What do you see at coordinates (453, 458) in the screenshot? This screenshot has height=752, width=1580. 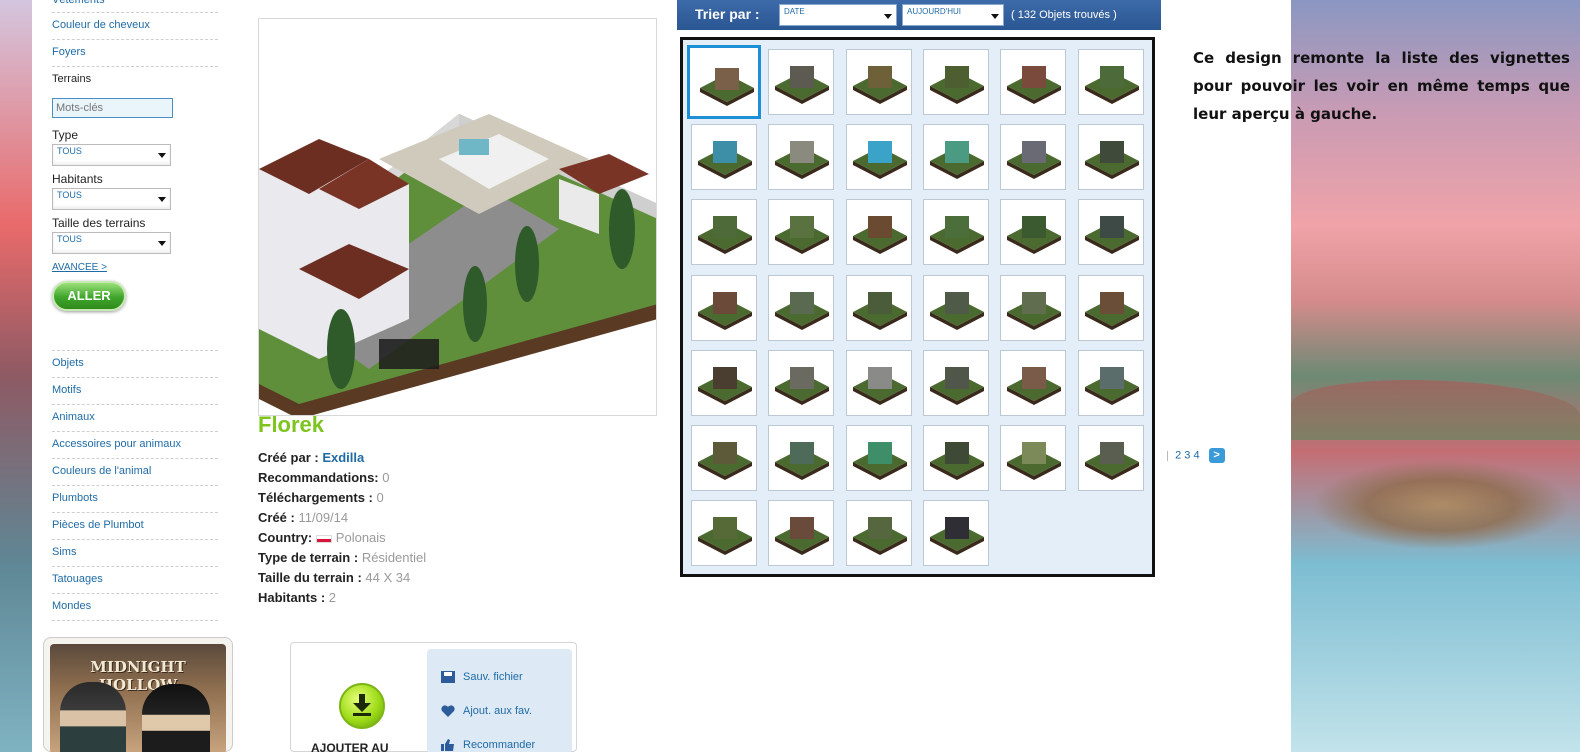 I see `detail-creator: Créé par : Exdilla` at bounding box center [453, 458].